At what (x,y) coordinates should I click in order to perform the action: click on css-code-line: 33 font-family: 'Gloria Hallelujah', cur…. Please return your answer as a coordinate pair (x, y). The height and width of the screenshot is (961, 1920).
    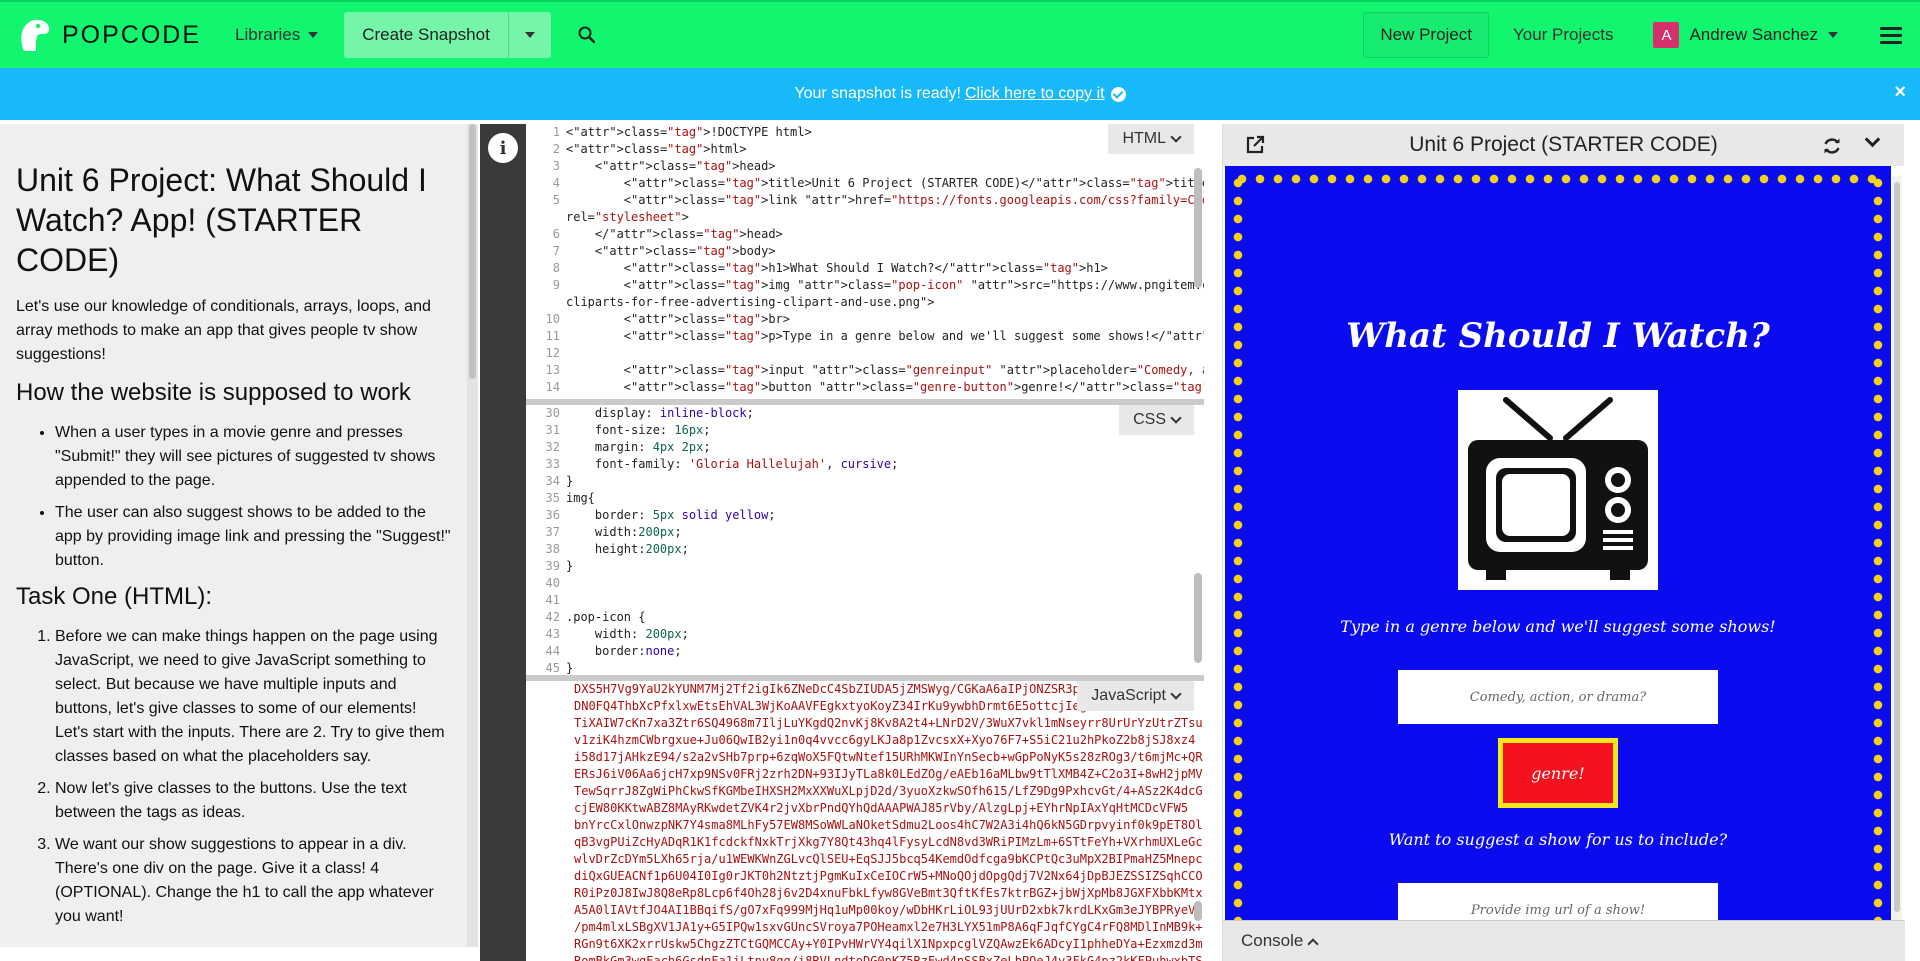
    Looking at the image, I should click on (865, 464).